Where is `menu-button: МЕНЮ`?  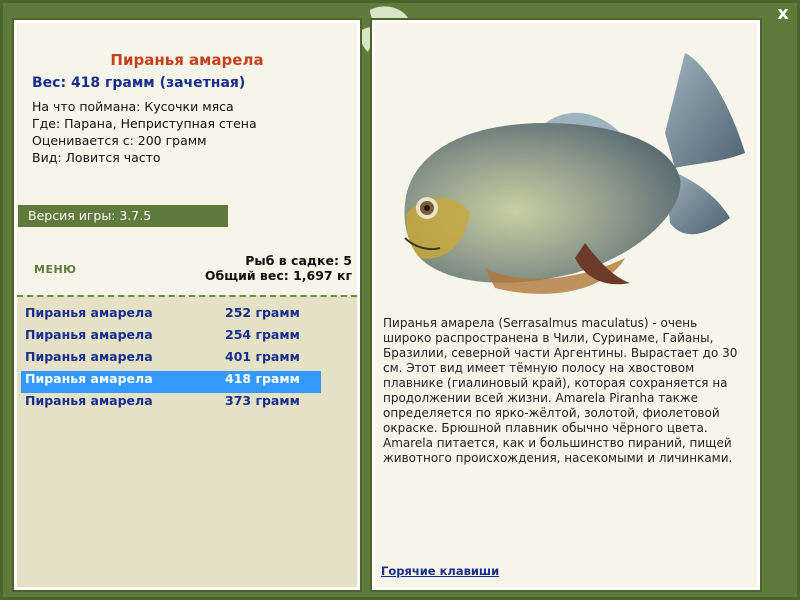
menu-button: МЕНЮ is located at coordinates (55, 269).